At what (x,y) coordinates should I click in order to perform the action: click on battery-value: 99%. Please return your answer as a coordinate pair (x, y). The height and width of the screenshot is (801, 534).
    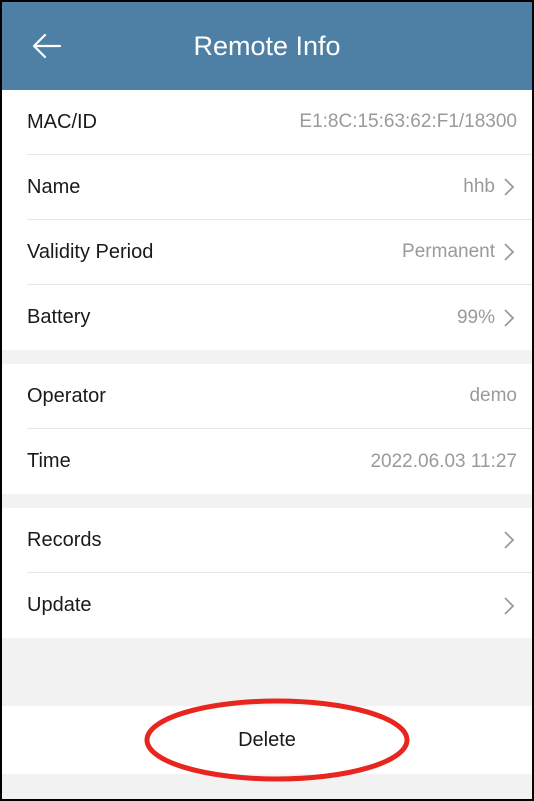
    Looking at the image, I should click on (475, 317).